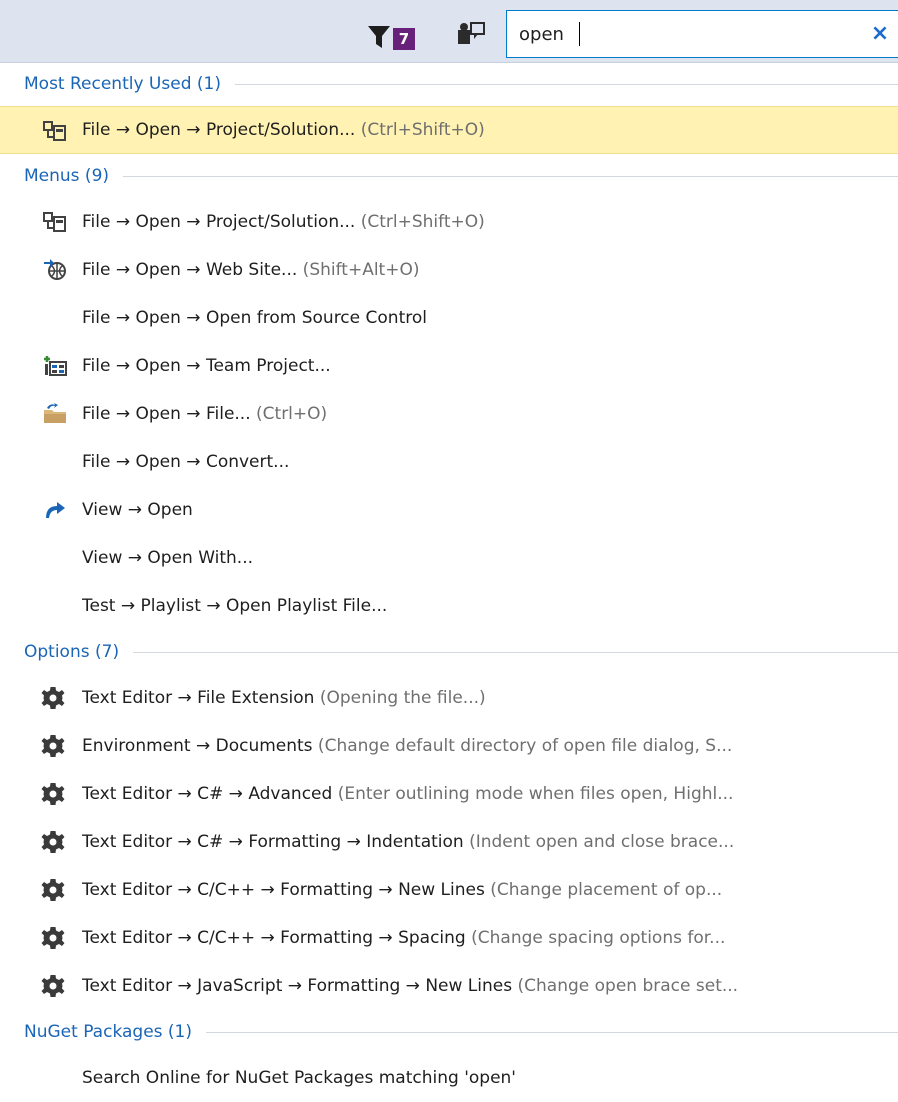  Describe the element at coordinates (449, 270) in the screenshot. I see `result-item: File → Open → Web Site... (Shift+Alt+O)` at that location.